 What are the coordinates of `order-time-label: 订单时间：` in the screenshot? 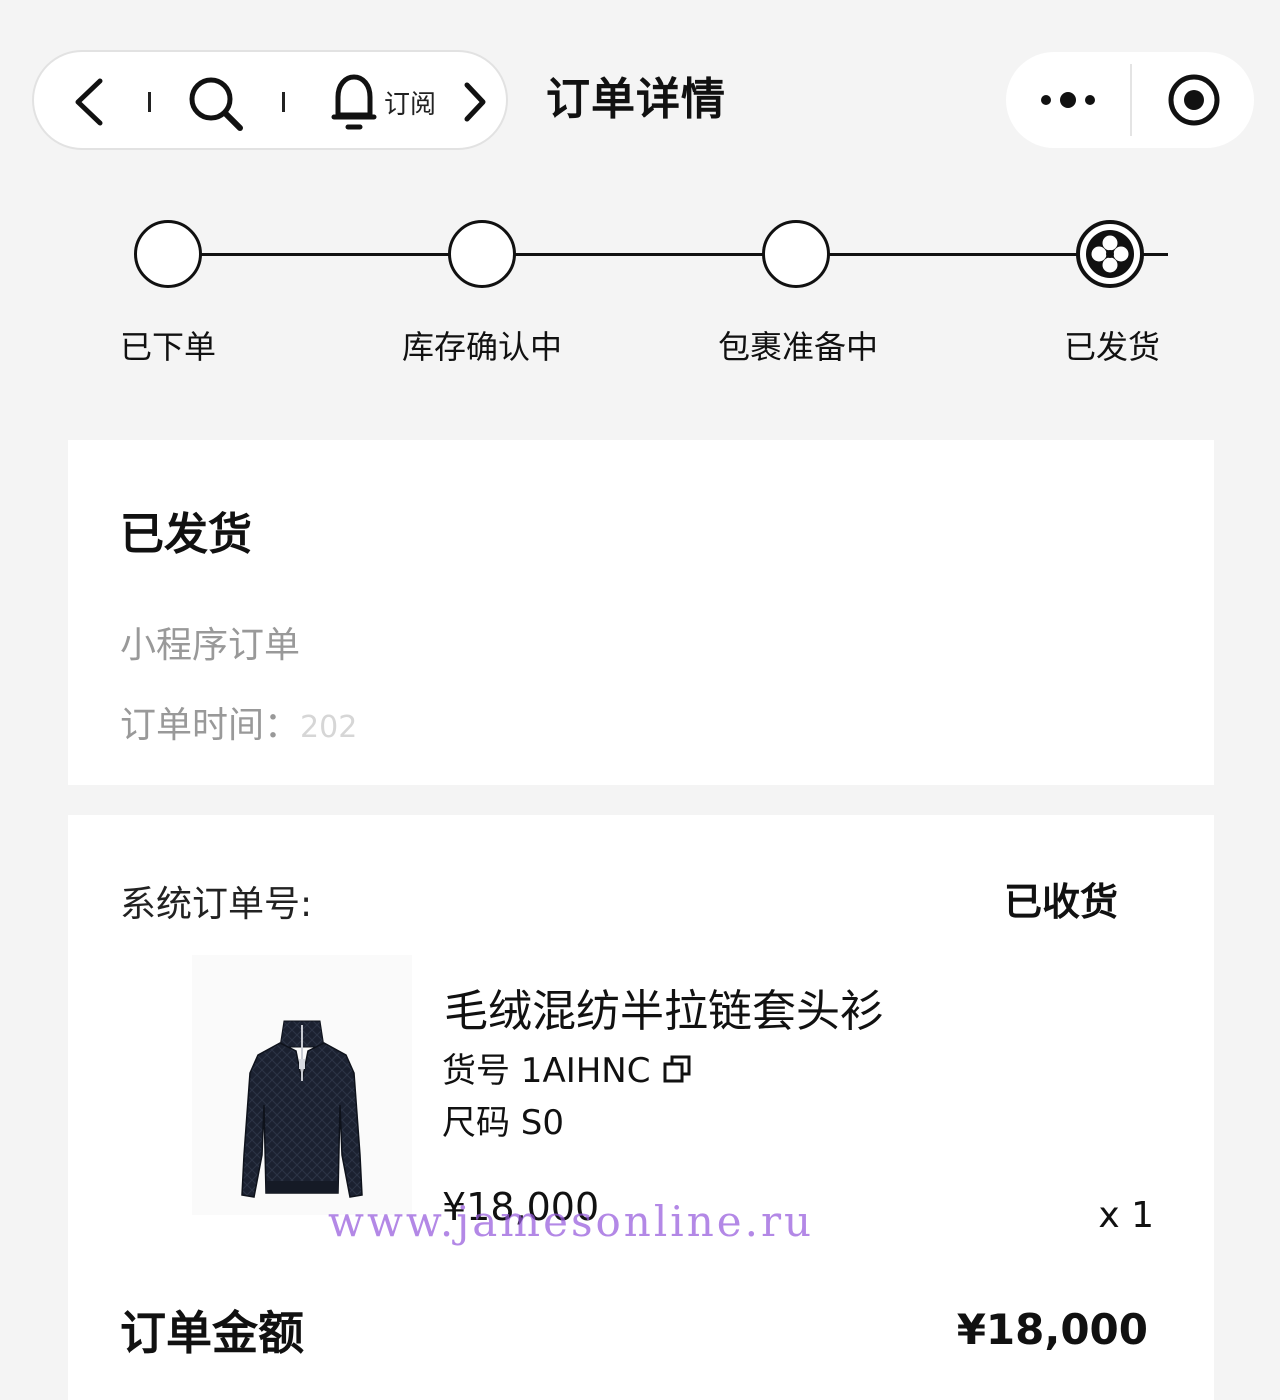 It's located at (210, 725).